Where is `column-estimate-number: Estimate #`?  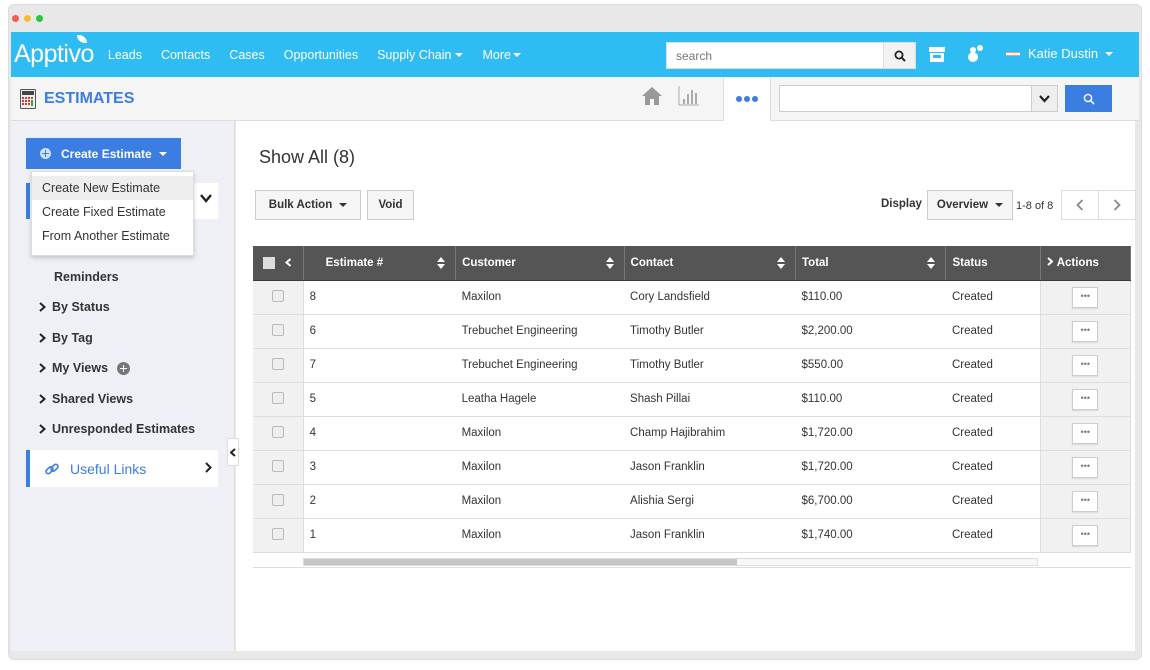 column-estimate-number: Estimate # is located at coordinates (380, 263).